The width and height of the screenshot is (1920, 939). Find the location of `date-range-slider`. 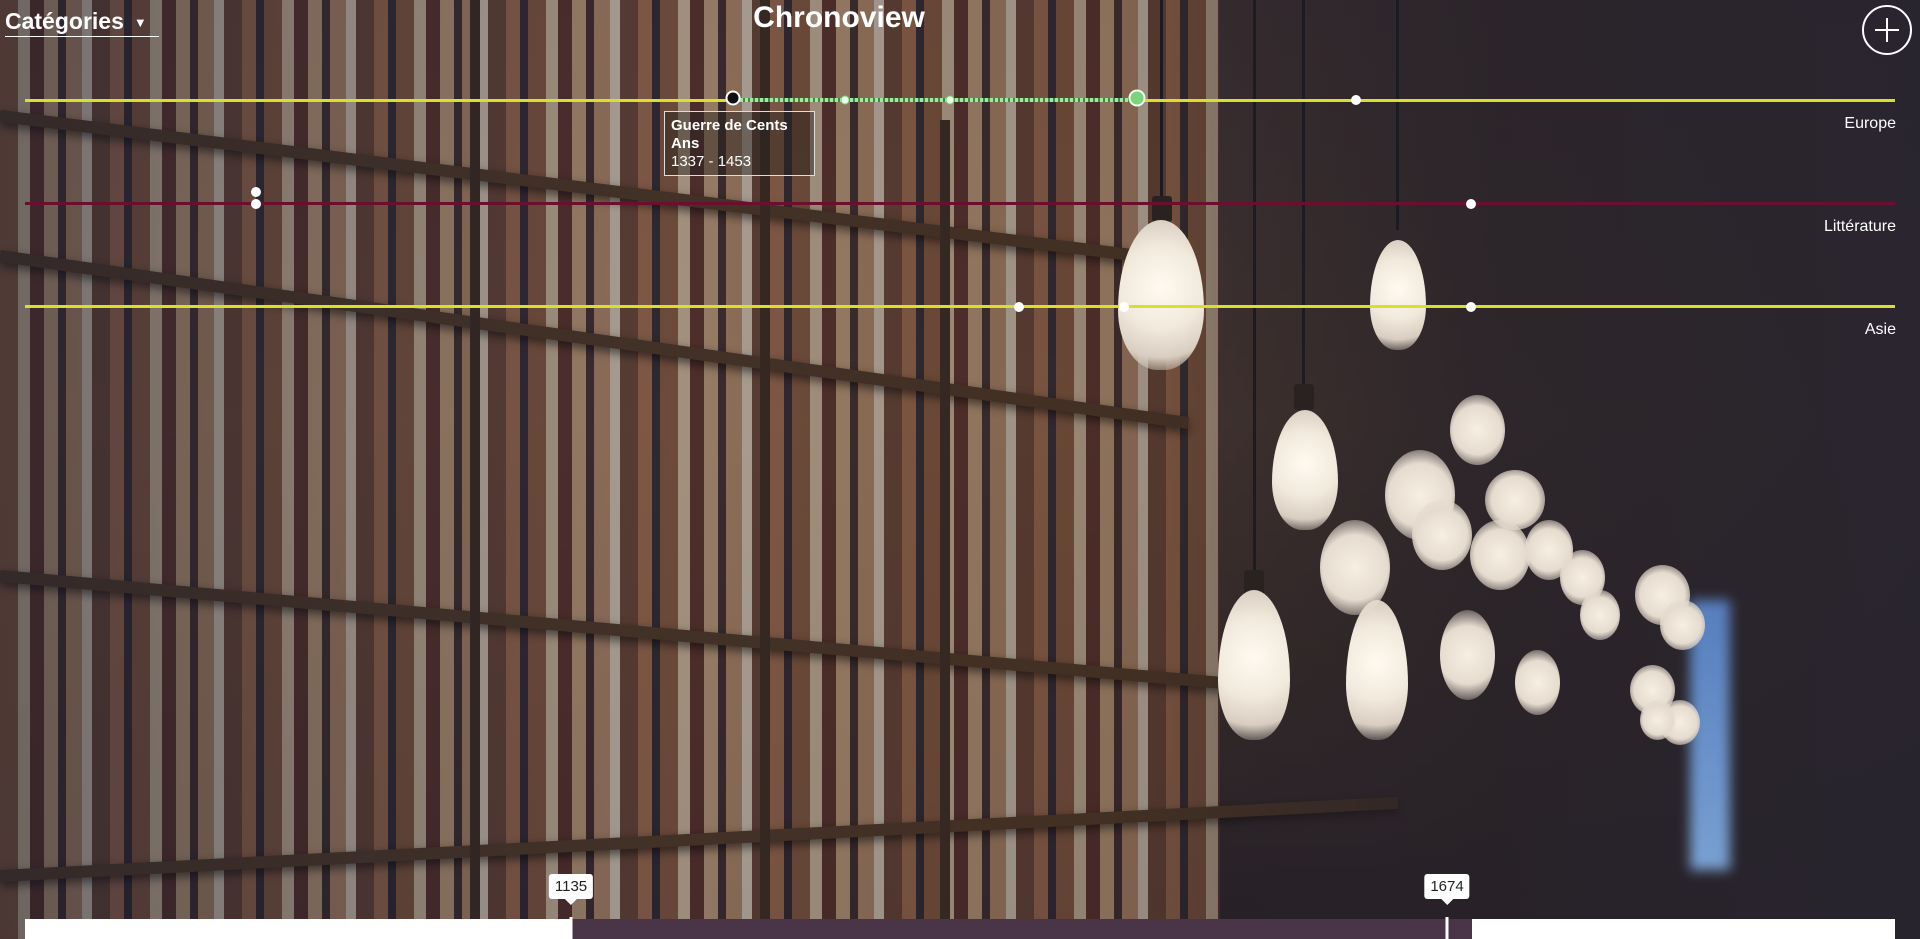

date-range-slider is located at coordinates (960, 928).